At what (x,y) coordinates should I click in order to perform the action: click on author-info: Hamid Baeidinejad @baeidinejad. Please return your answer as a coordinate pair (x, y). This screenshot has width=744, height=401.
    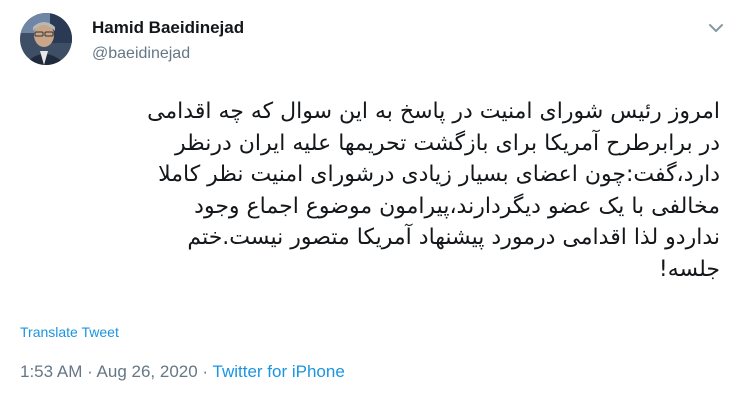
    Looking at the image, I should click on (168, 41).